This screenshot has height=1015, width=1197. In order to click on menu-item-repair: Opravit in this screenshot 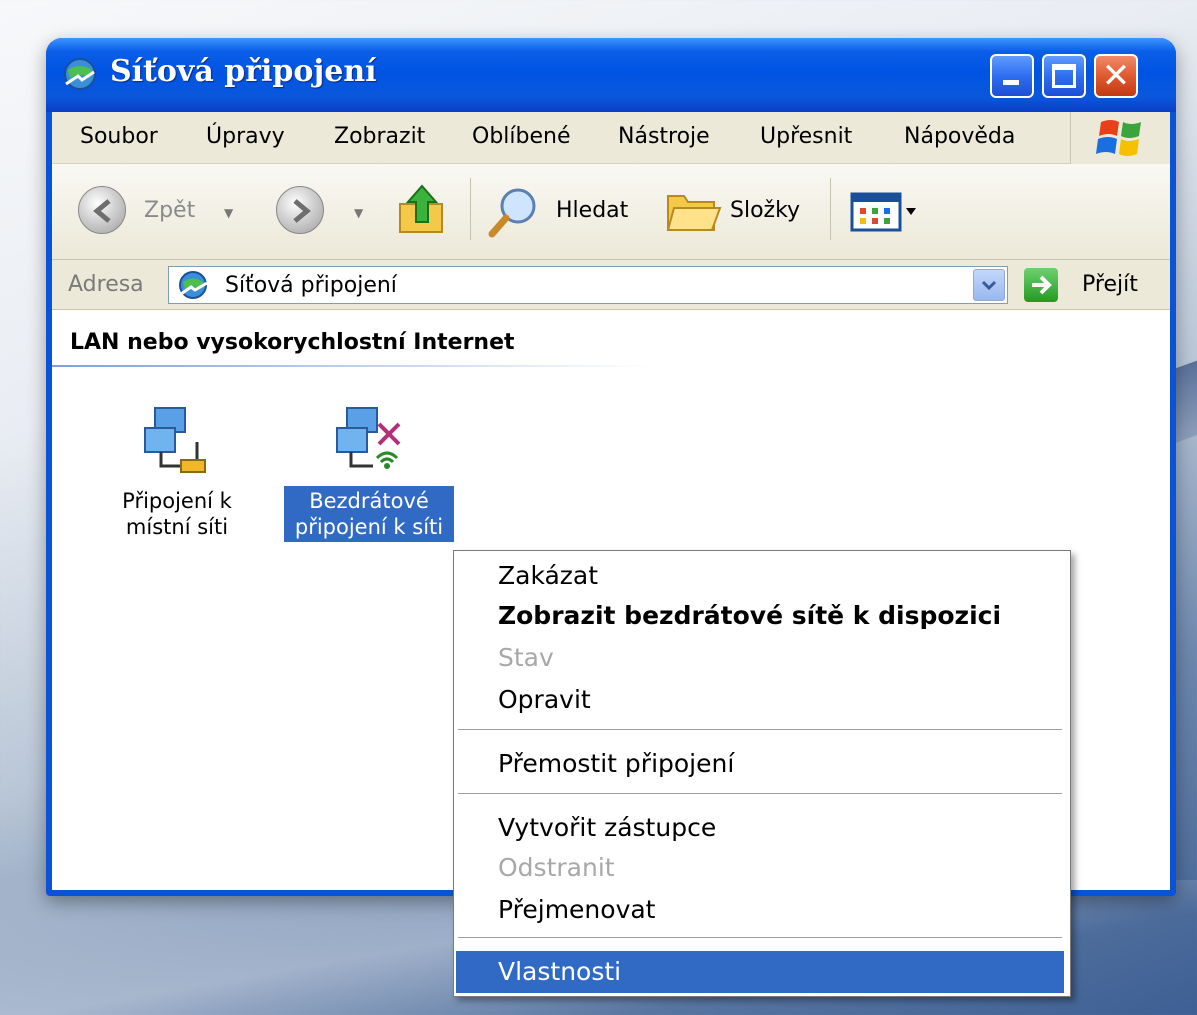, I will do `click(544, 699)`.